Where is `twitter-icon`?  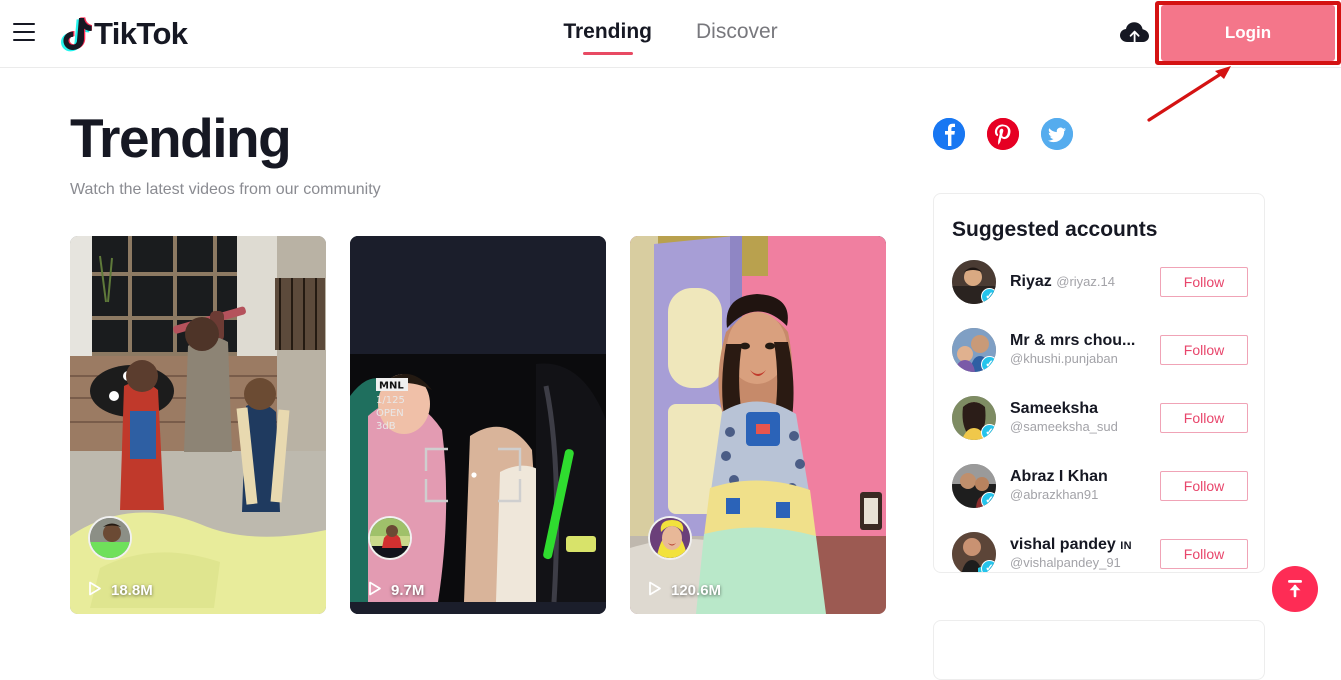 twitter-icon is located at coordinates (1057, 134).